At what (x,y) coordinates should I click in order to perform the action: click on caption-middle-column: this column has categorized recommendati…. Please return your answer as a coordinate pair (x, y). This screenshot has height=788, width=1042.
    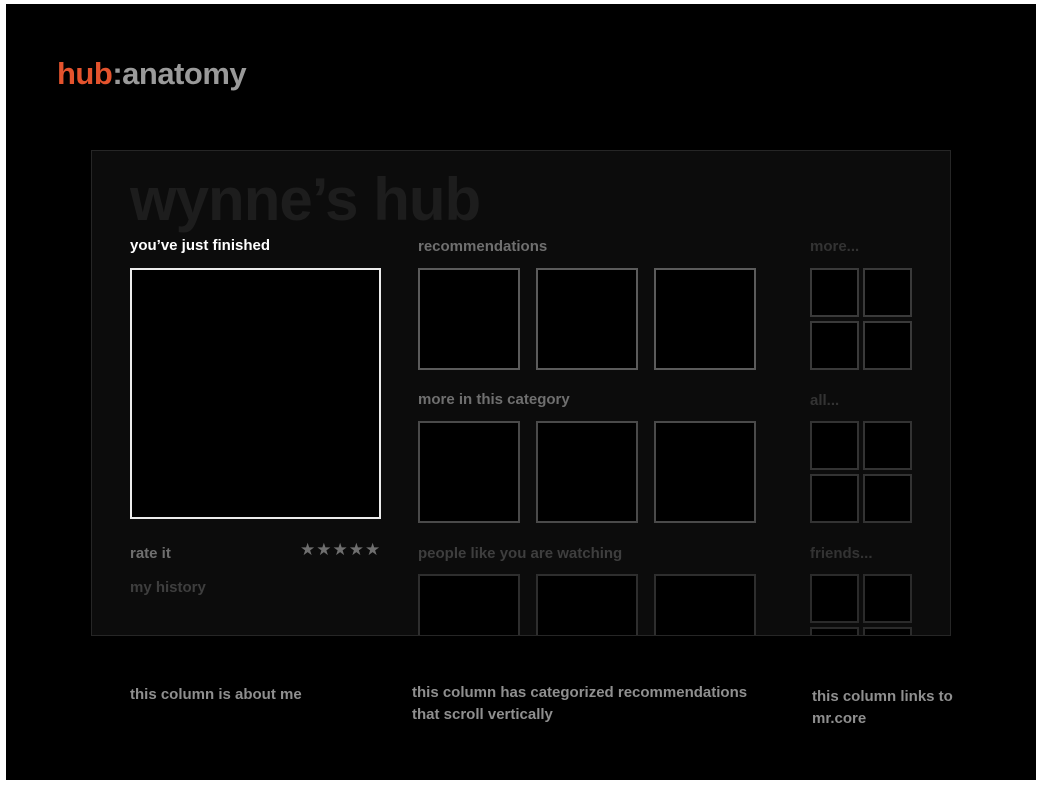
    Looking at the image, I should click on (580, 703).